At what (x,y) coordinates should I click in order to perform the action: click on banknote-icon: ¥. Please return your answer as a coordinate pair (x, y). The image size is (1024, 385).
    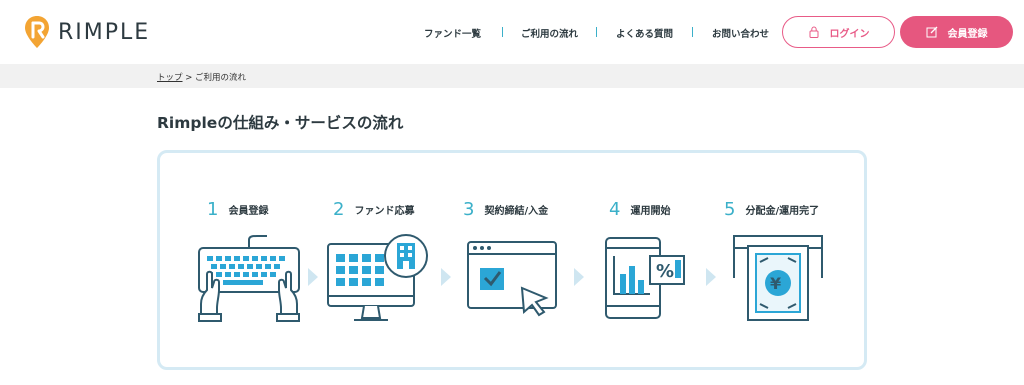
    Looking at the image, I should click on (778, 278).